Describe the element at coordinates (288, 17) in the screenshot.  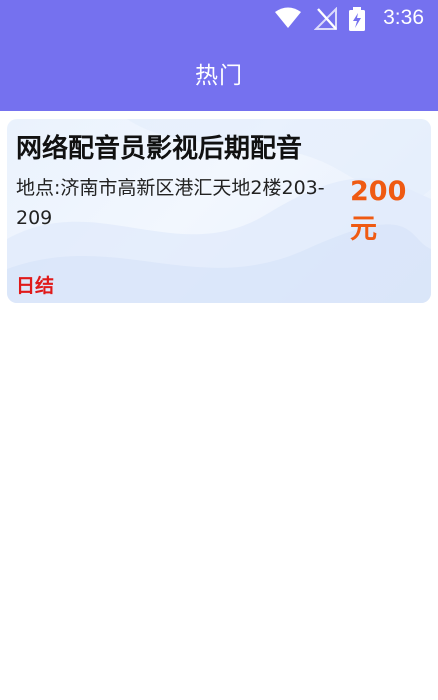
I see `wifi-icon` at that location.